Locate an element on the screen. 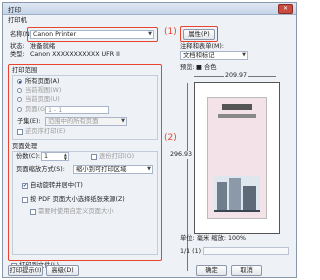 The width and height of the screenshot is (320, 280). advanced-button: 高级(D) is located at coordinates (62, 270).